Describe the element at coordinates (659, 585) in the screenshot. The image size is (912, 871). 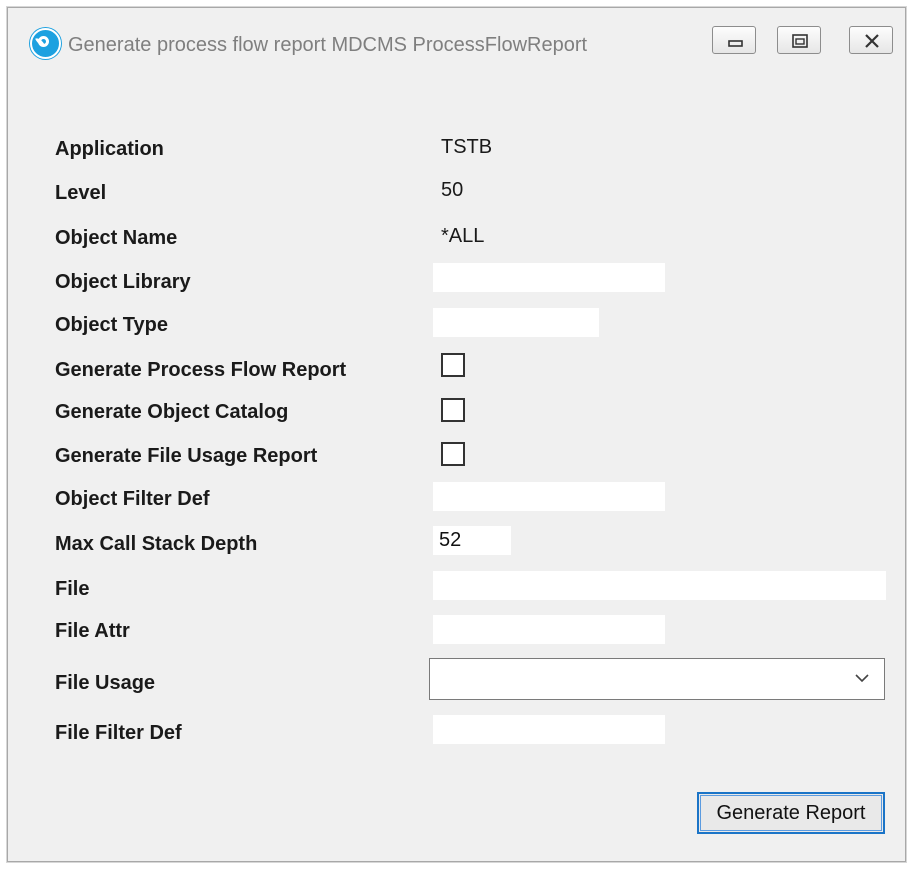
I see `file-input` at that location.